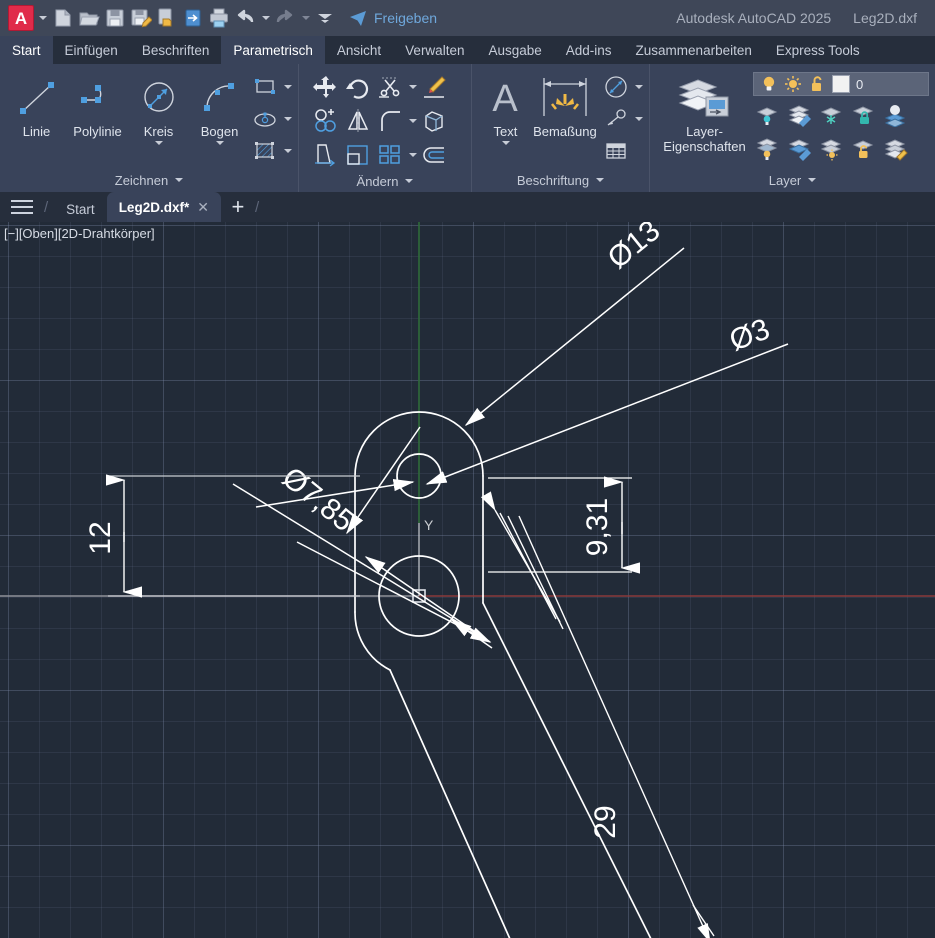  I want to click on annotation-leader-dropdown-icon, so click(638, 119).